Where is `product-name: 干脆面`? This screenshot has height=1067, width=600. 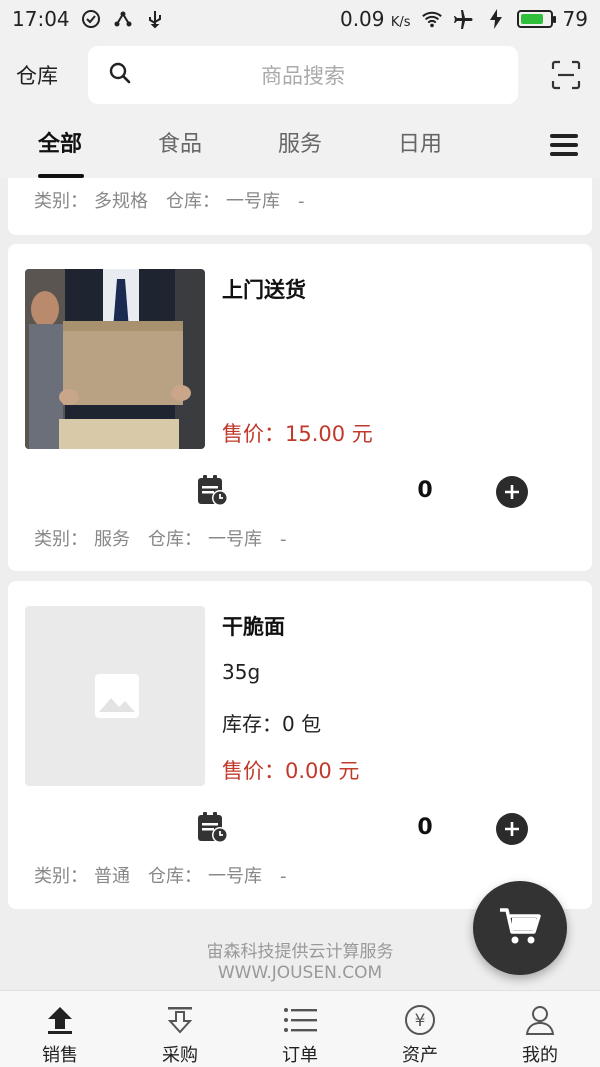 product-name: 干脆面 is located at coordinates (253, 627).